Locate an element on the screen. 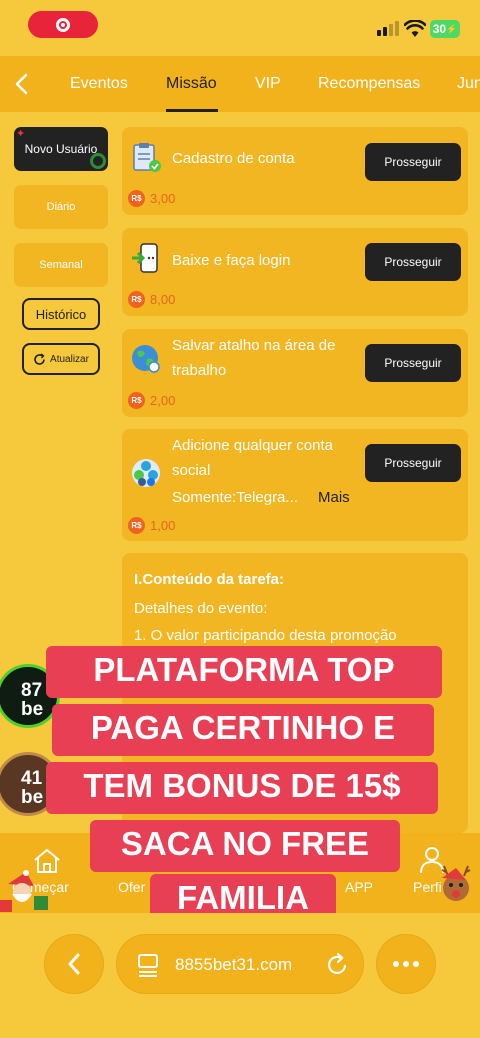 This screenshot has width=480, height=1038. overlay-caption-line: TEM BONUS DE 15$ is located at coordinates (242, 788).